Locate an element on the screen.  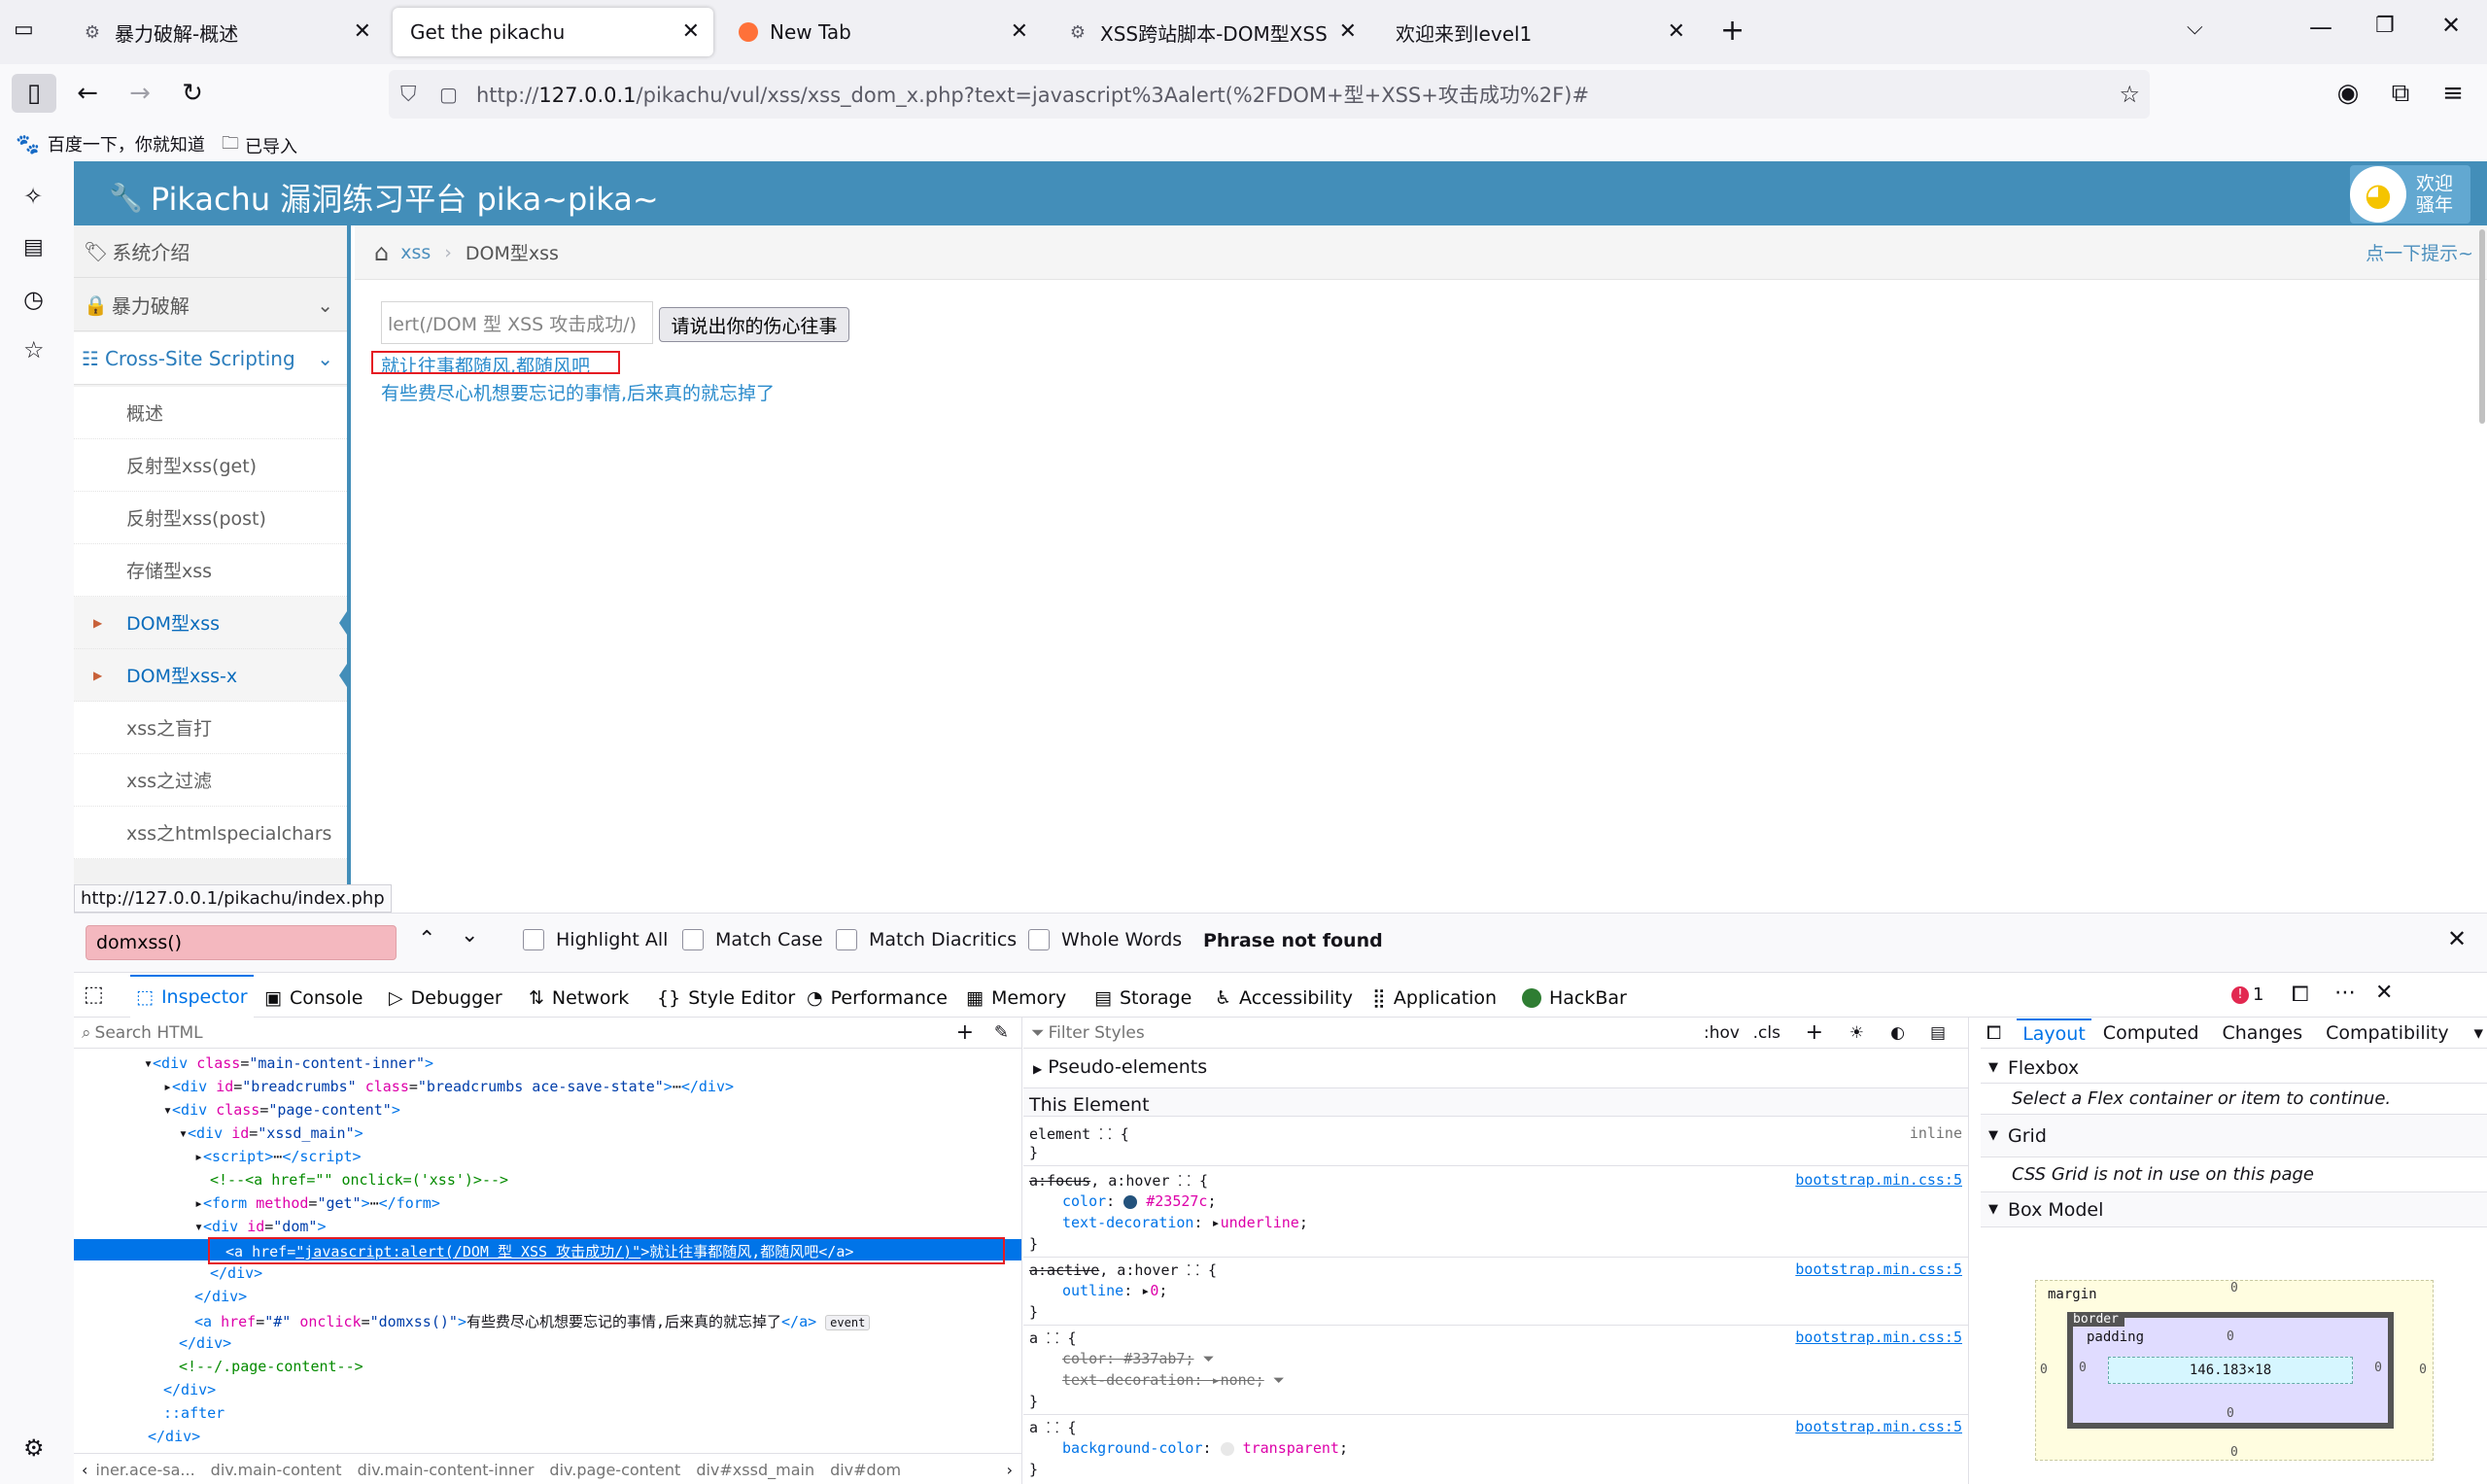
text-input is located at coordinates (517, 322).